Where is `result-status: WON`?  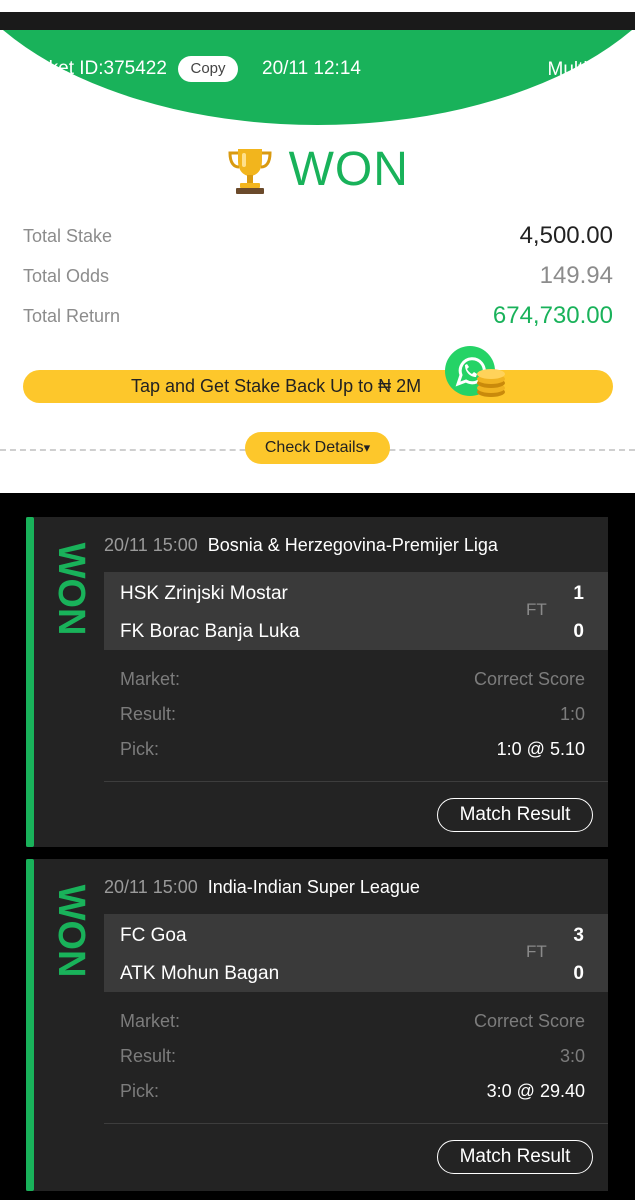 result-status: WON is located at coordinates (317, 169).